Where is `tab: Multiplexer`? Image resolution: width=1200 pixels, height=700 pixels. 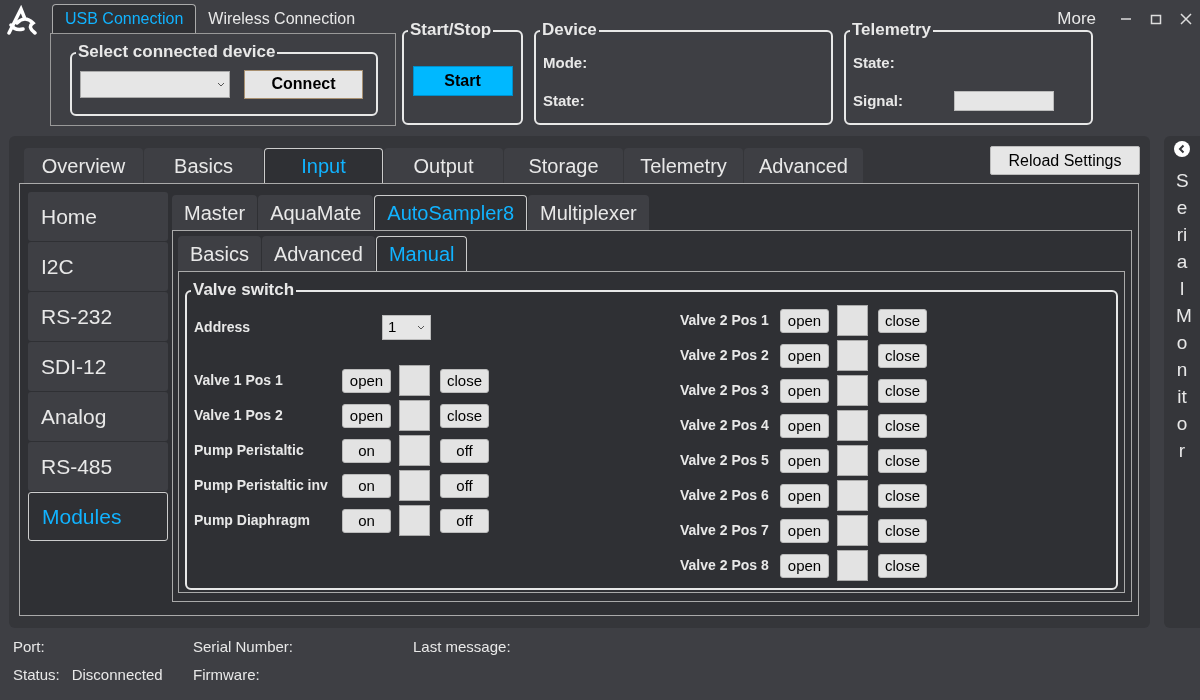 tab: Multiplexer is located at coordinates (588, 212).